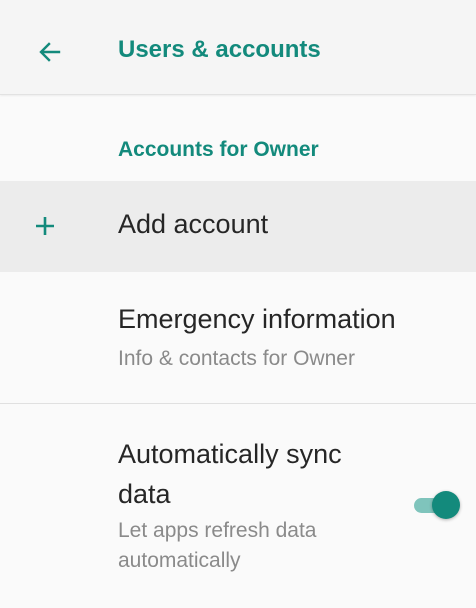 Image resolution: width=476 pixels, height=608 pixels. I want to click on auto-sync-toggle, so click(437, 505).